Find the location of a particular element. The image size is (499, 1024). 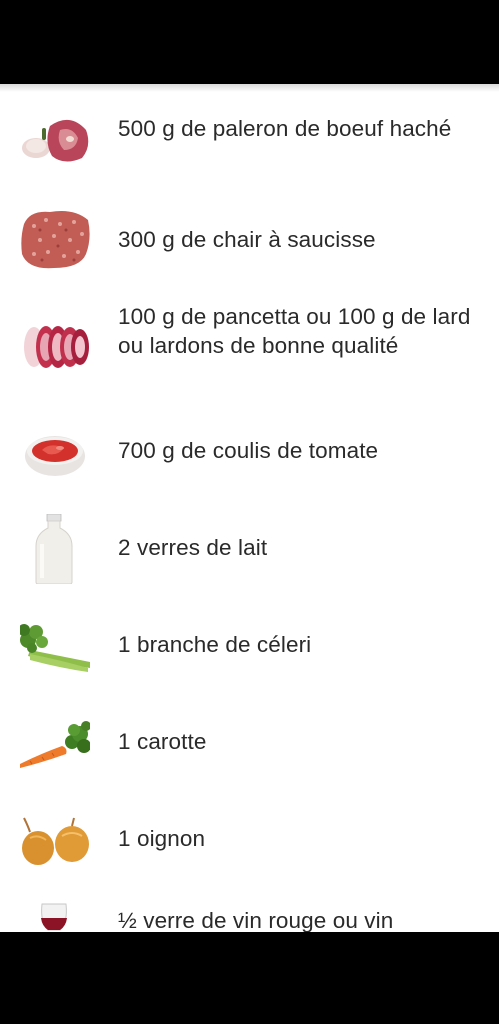

ingredient-label: 1 carotte is located at coordinates (162, 741).